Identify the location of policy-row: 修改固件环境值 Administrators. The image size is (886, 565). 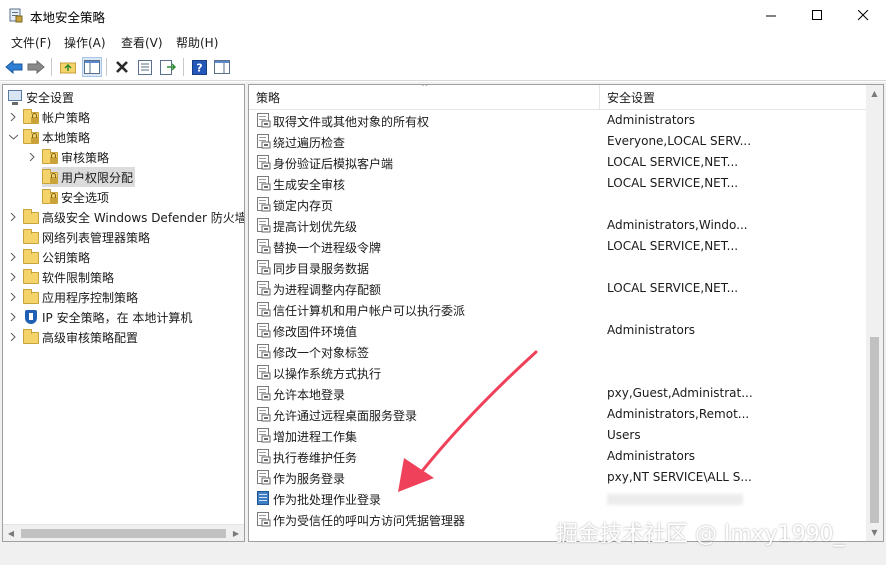
(558, 330).